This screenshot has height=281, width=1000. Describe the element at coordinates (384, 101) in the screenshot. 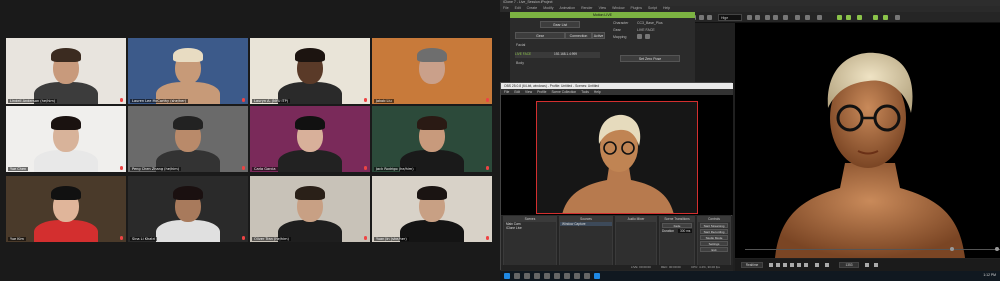

I see `participant-name: Jakob Liu` at that location.